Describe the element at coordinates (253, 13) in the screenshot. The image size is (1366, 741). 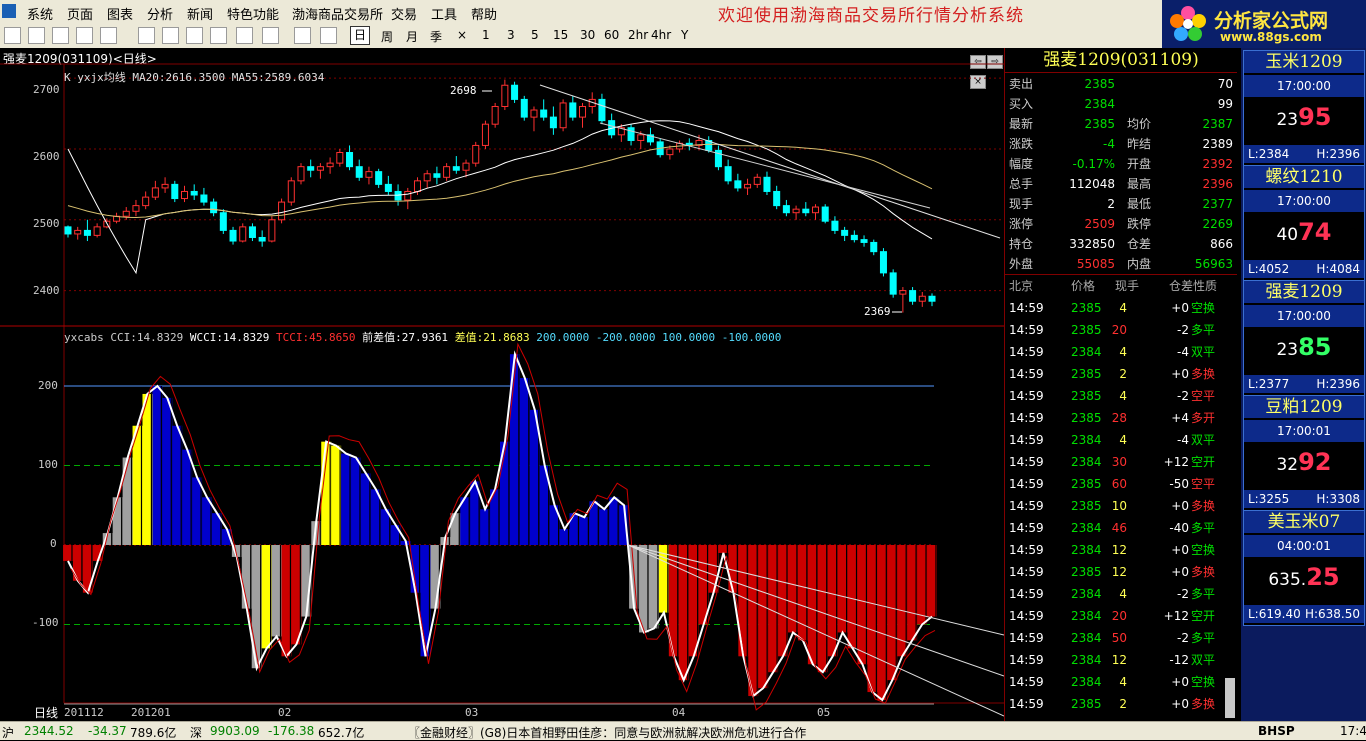
I see `menu-features: 特色功能` at that location.